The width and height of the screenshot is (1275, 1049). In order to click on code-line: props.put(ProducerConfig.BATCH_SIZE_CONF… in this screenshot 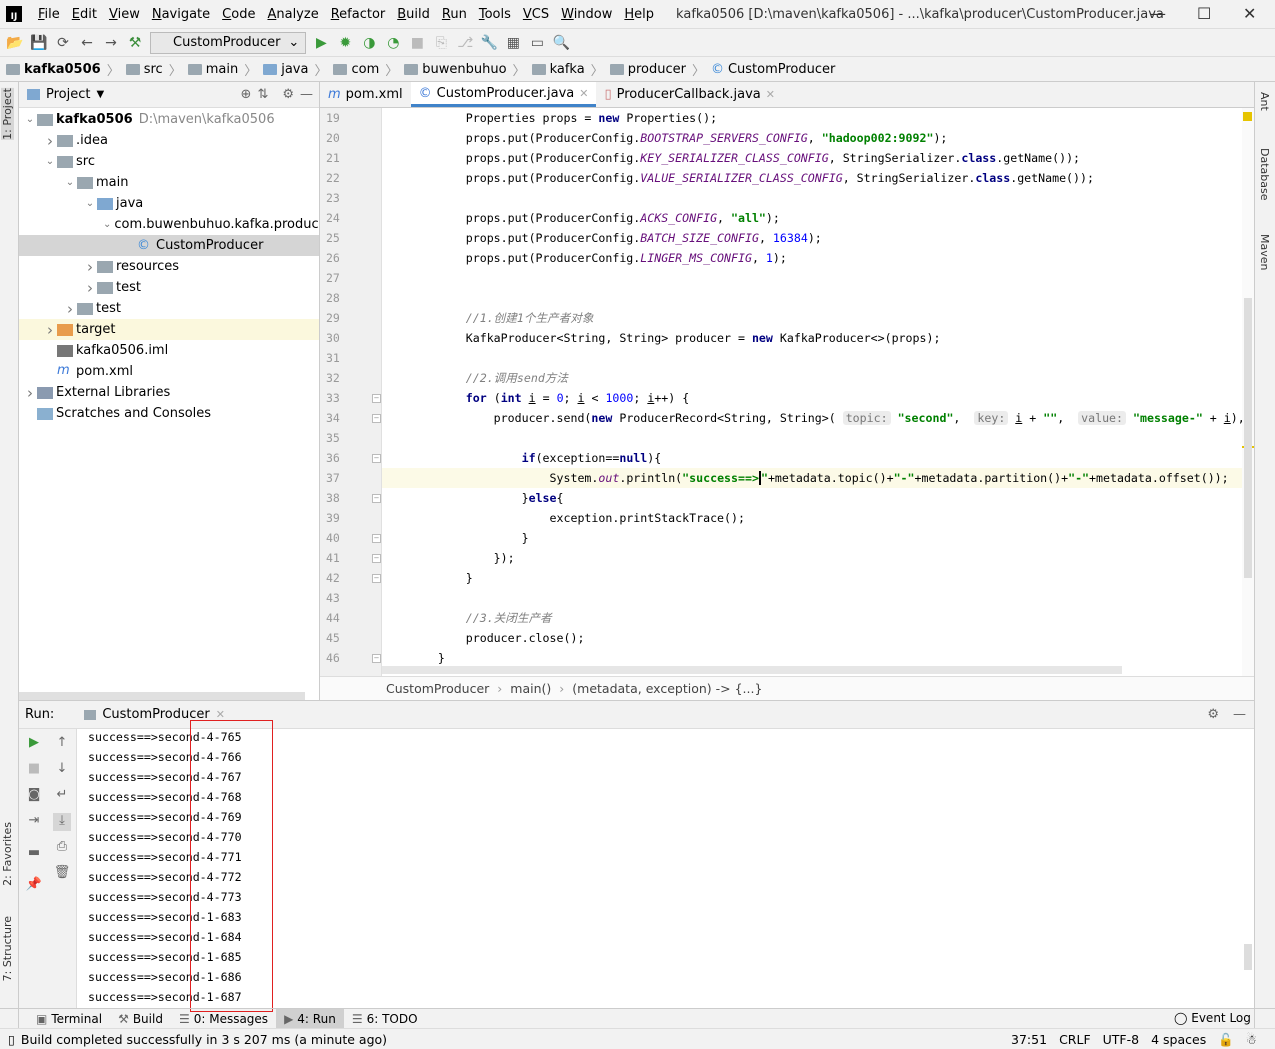, I will do `click(812, 238)`.